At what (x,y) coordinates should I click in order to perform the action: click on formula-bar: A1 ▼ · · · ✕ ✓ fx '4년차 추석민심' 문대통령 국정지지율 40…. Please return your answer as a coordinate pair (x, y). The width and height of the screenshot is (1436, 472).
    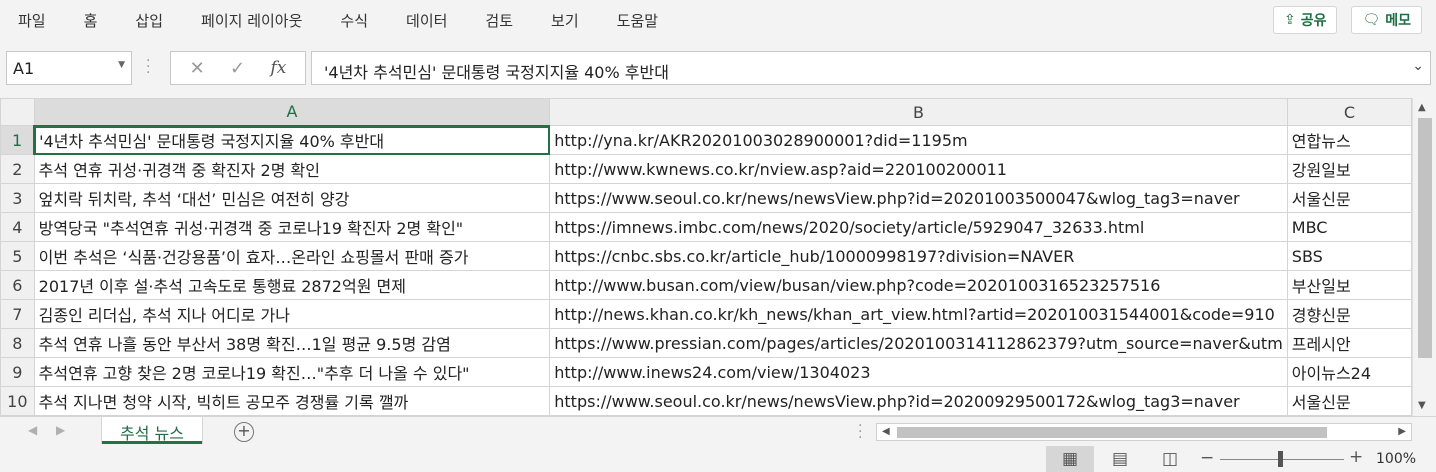
    Looking at the image, I should click on (718, 69).